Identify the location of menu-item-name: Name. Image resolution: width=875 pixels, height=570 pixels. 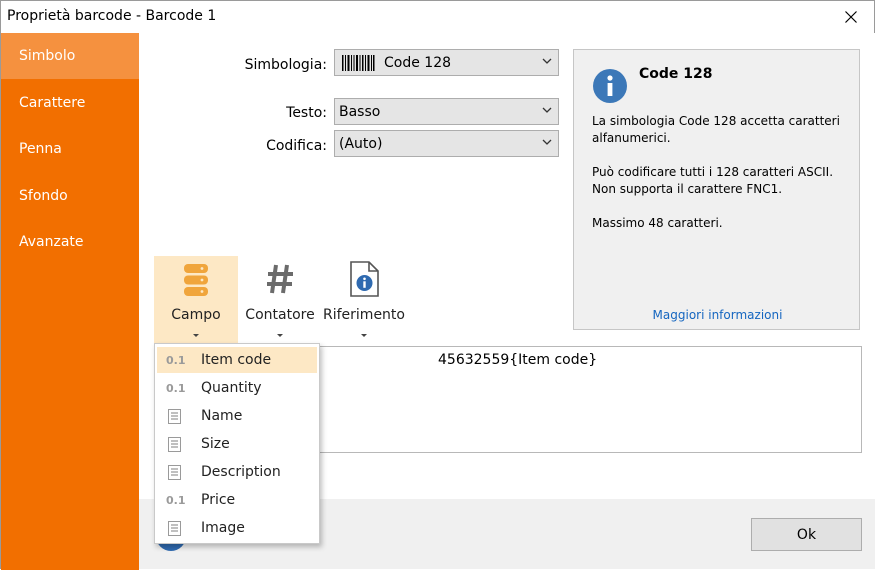
(237, 416).